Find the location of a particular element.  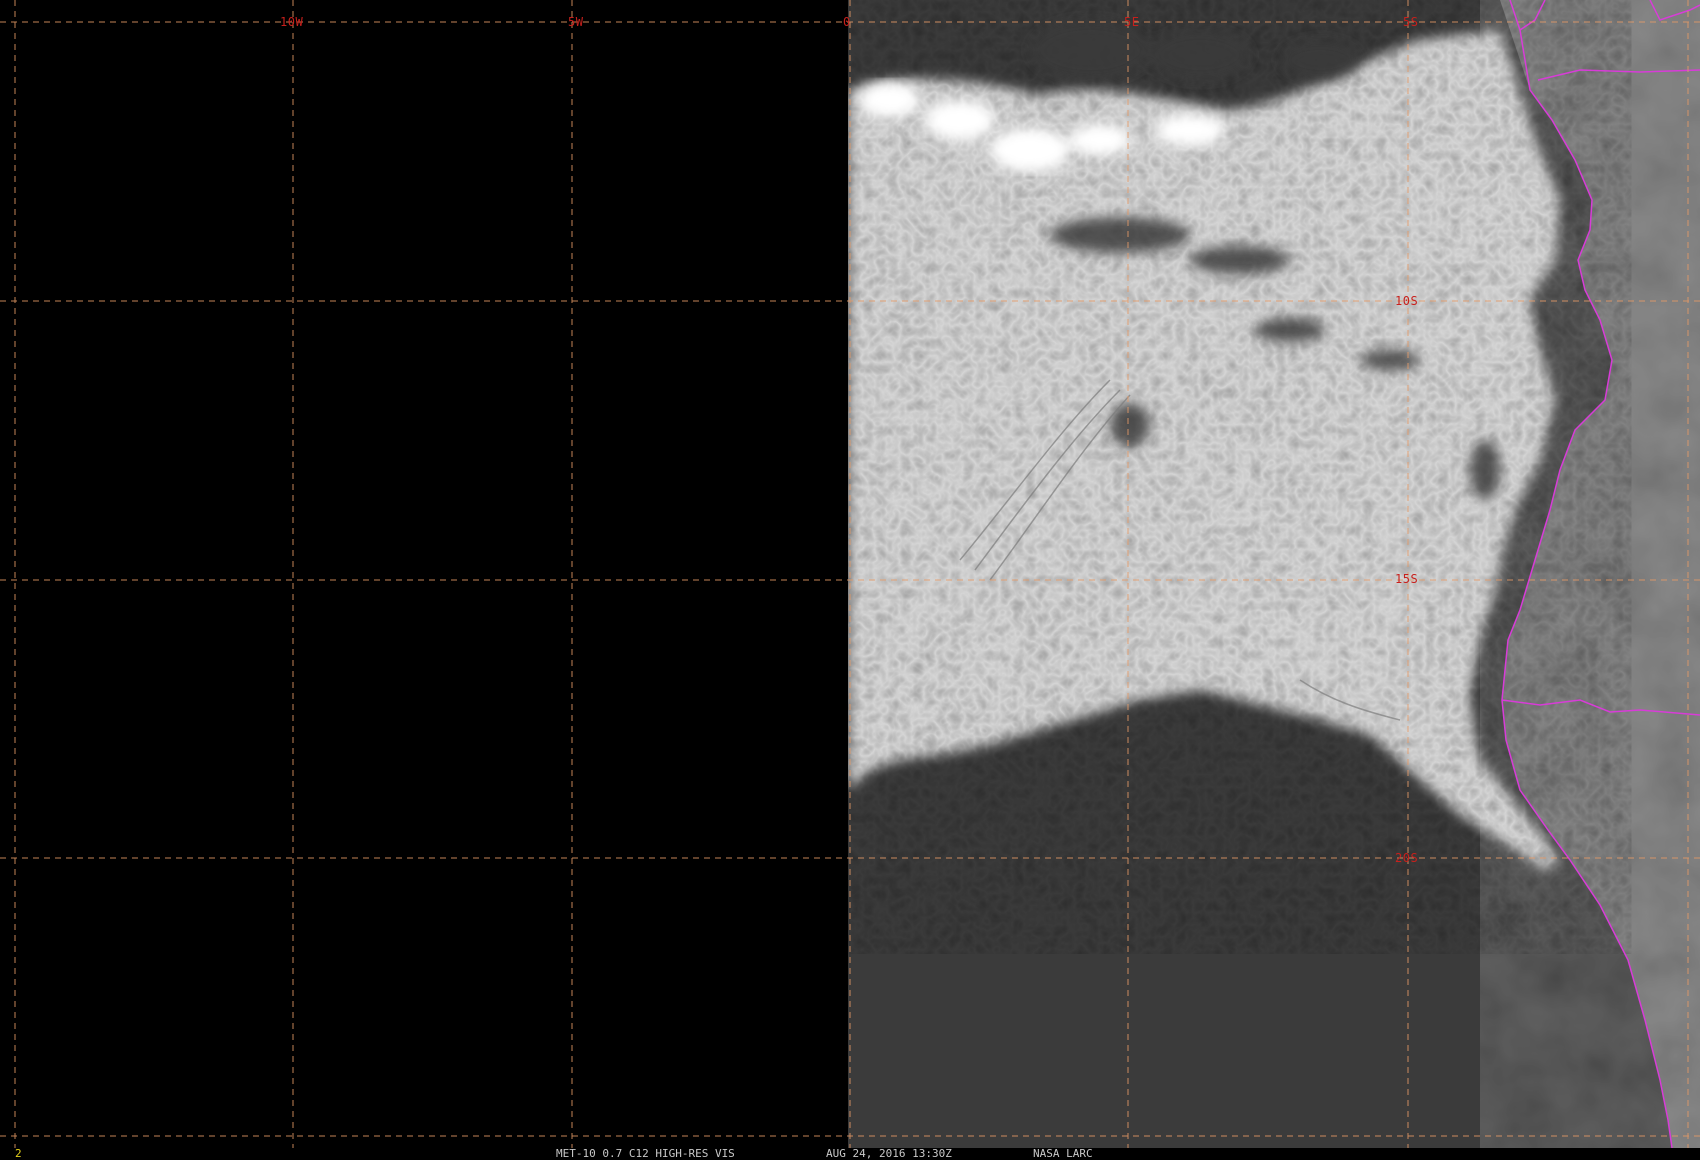

lat-label-20s: 20S is located at coordinates (1407, 858).